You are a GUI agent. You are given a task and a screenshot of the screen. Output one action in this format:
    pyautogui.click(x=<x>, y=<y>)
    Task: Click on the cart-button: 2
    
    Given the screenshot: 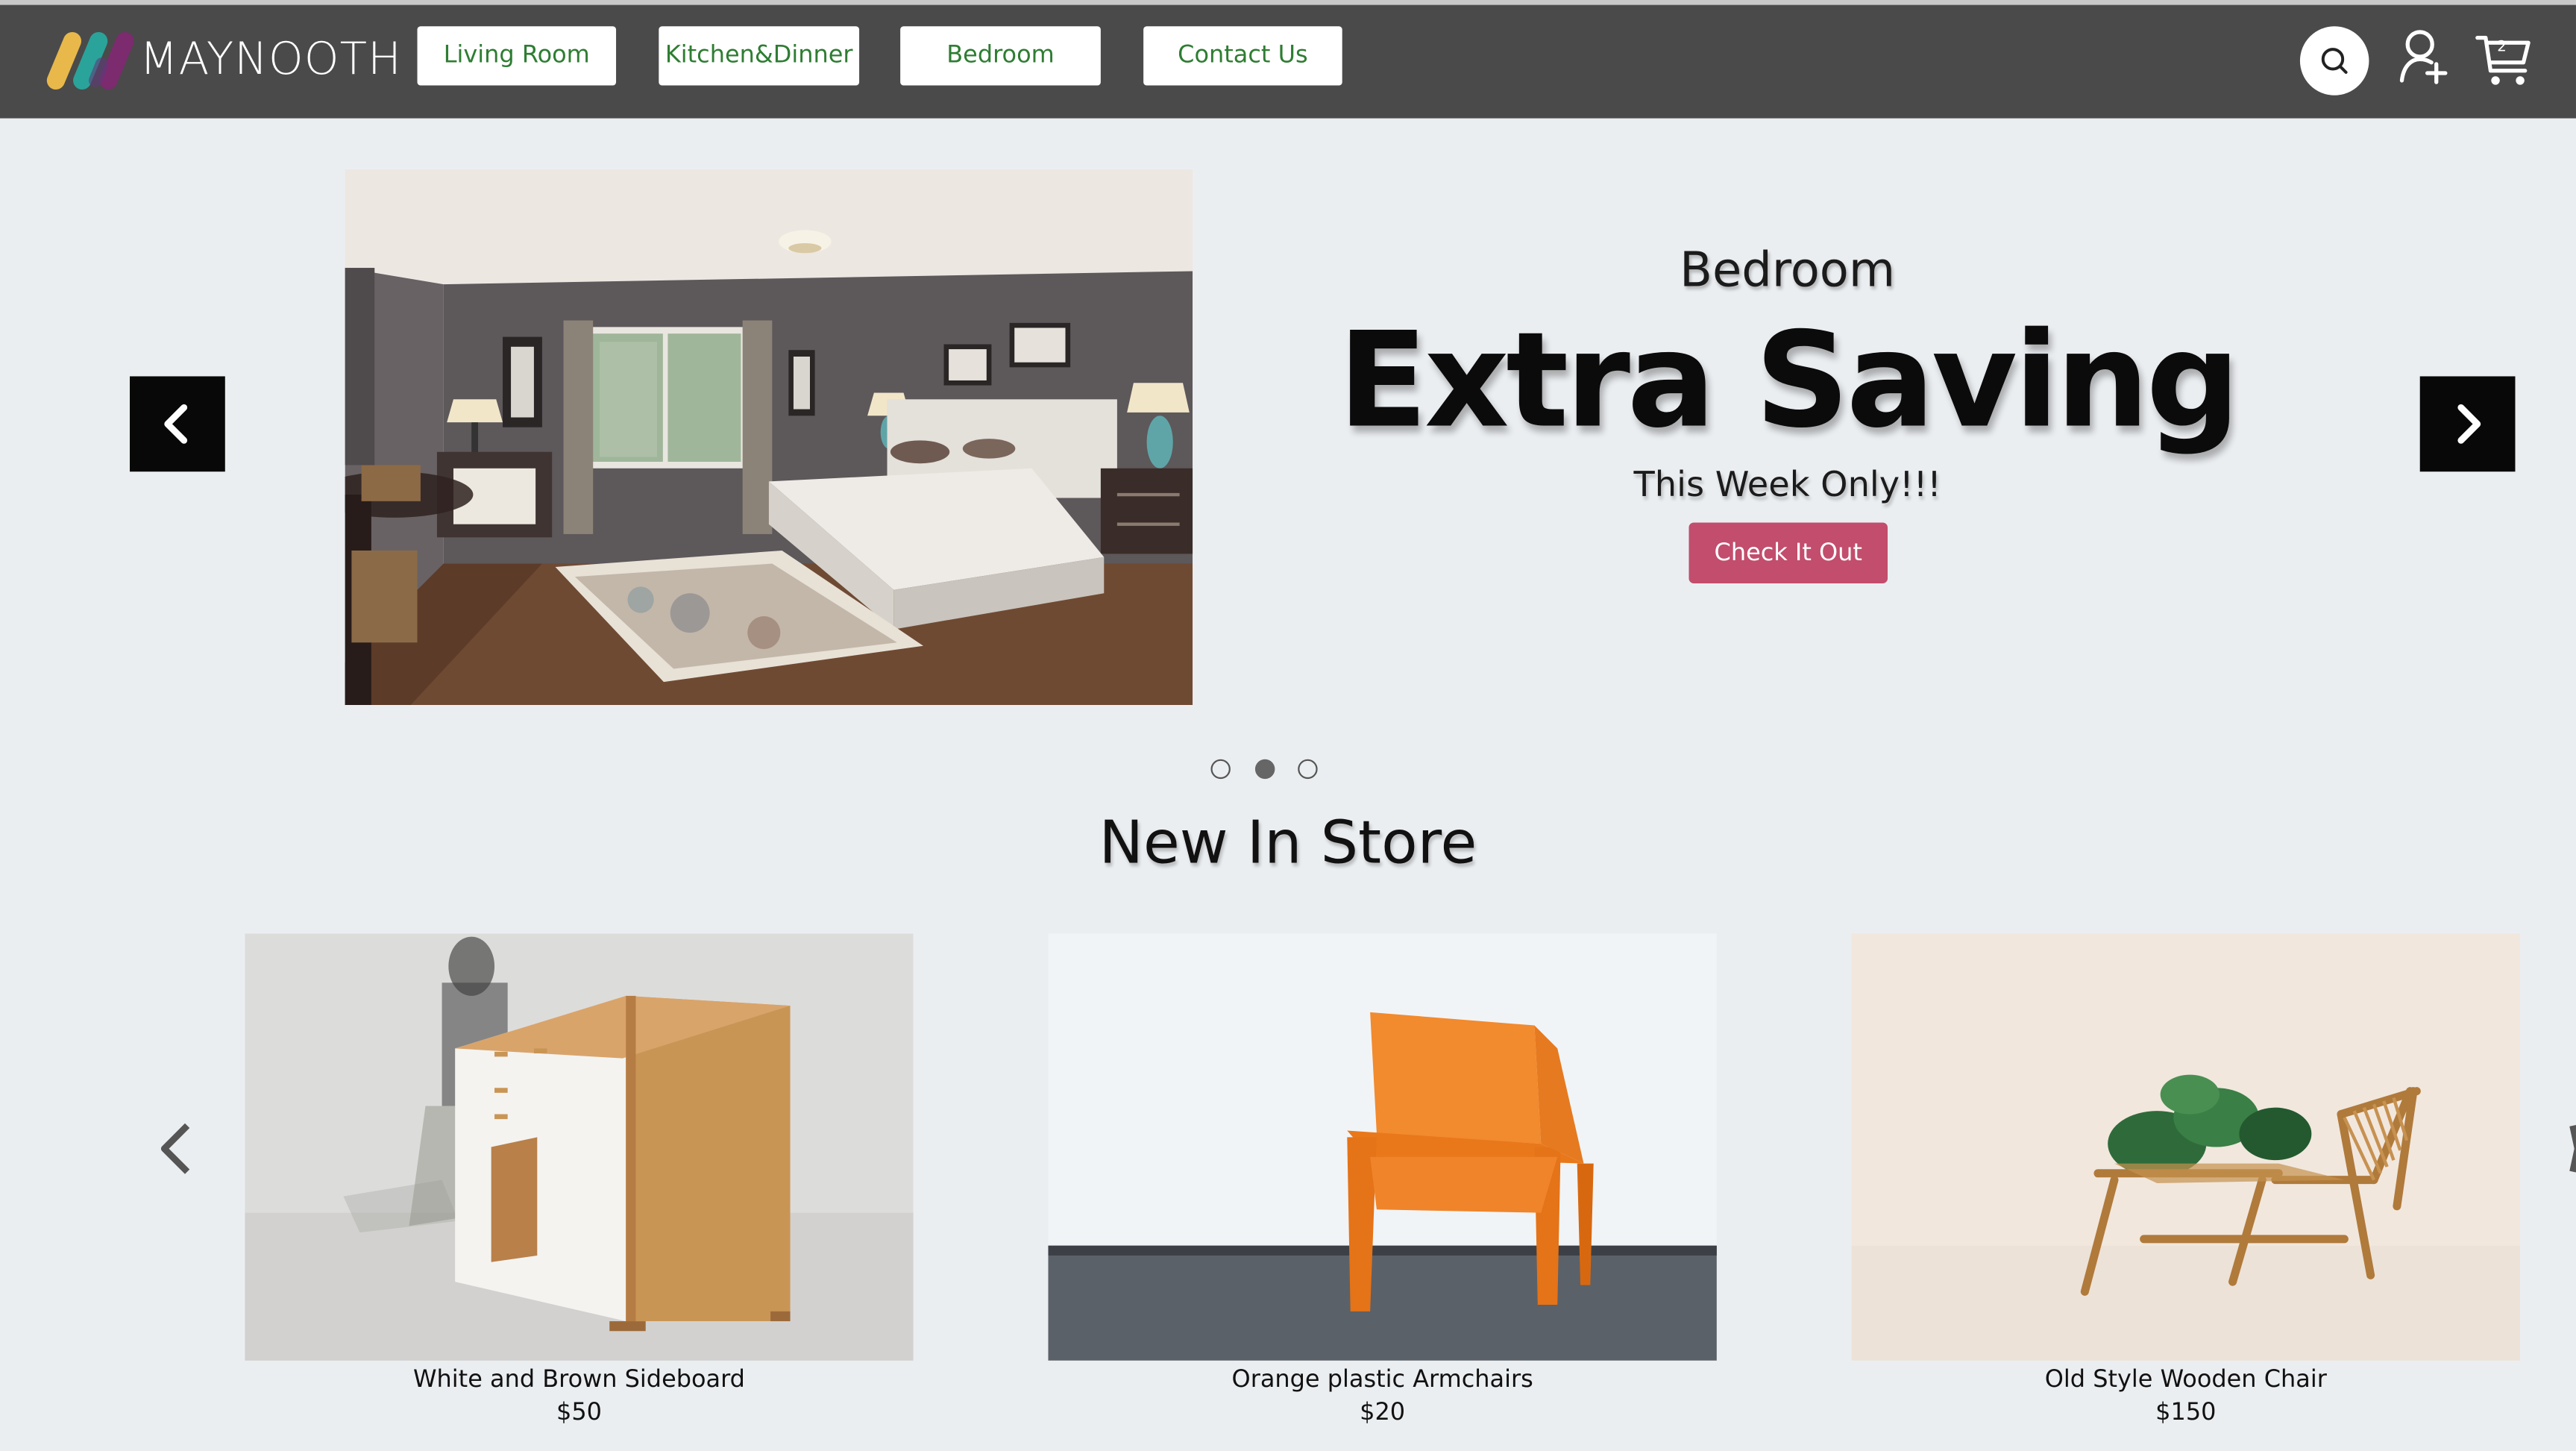 What is the action you would take?
    pyautogui.click(x=2504, y=59)
    